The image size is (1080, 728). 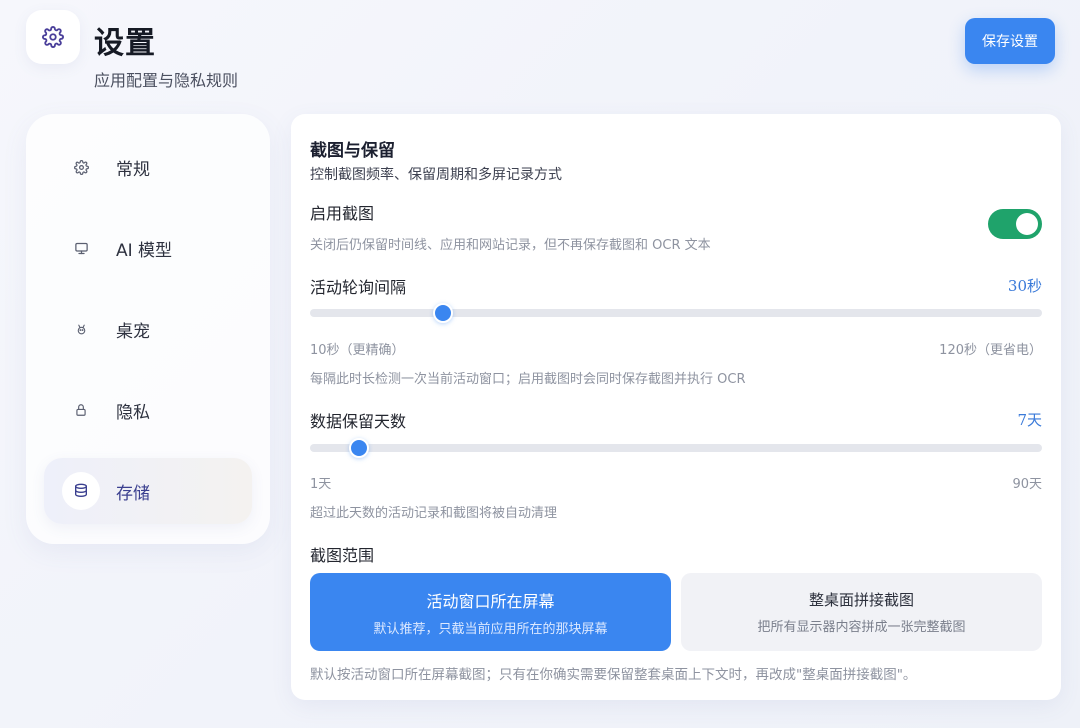 What do you see at coordinates (358, 287) in the screenshot?
I see `poll-interval-label: 活动轮询间隔` at bounding box center [358, 287].